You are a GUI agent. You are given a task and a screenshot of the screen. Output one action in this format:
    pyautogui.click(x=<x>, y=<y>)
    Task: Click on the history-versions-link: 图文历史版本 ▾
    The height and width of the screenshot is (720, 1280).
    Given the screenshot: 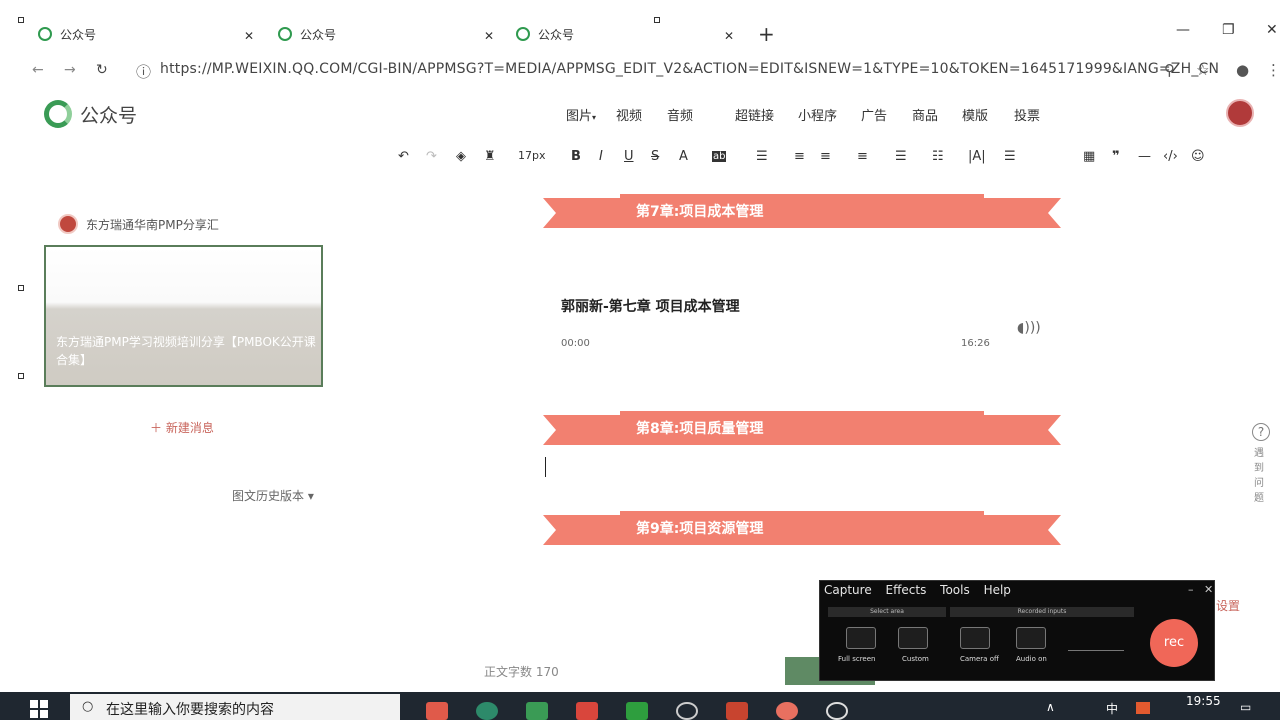 What is the action you would take?
    pyautogui.click(x=273, y=495)
    